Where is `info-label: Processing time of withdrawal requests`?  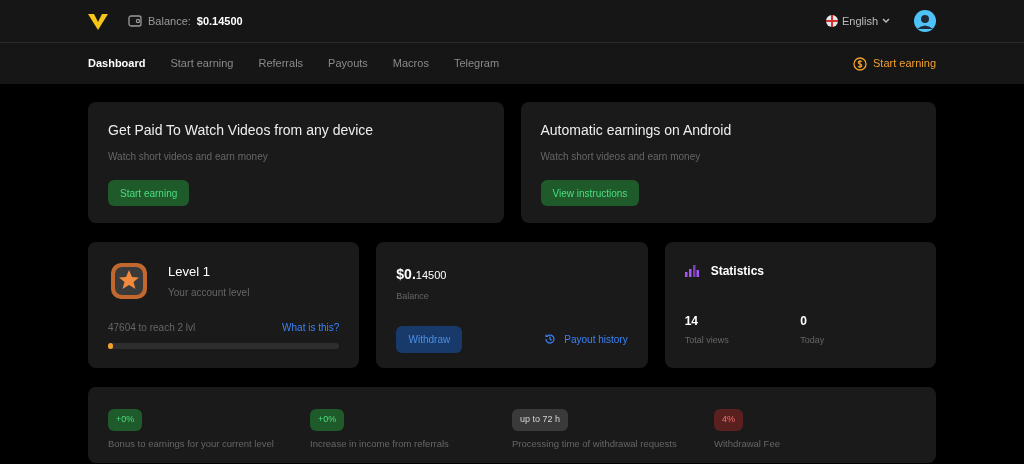
info-label: Processing time of withdrawal requests is located at coordinates (595, 443).